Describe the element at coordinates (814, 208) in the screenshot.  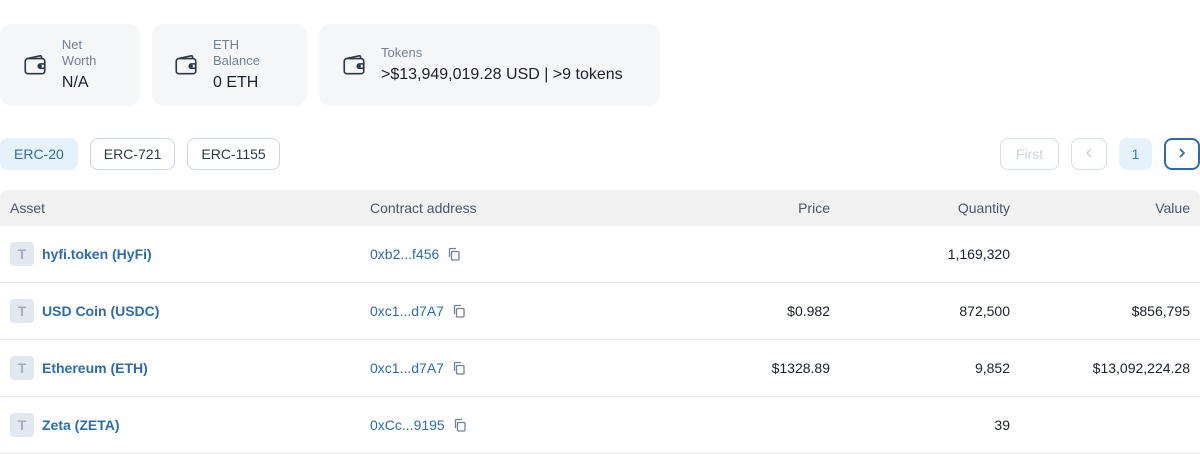
I see `header-price: Price` at that location.